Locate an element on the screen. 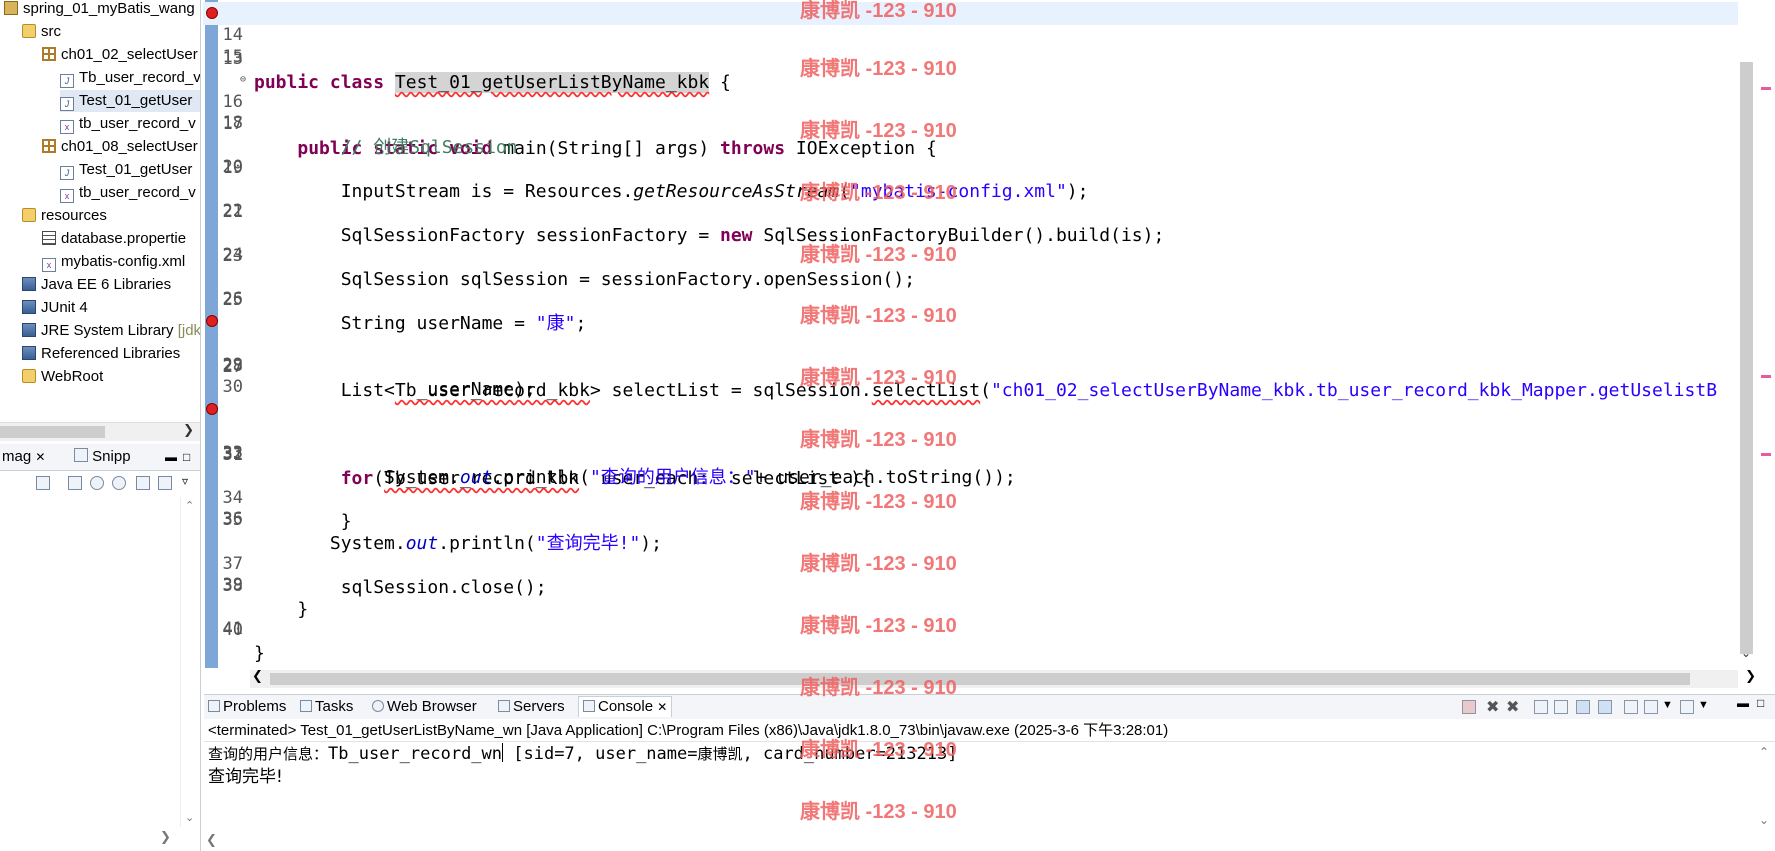 This screenshot has height=851, width=1775. tree-item: resources is located at coordinates (64, 216).